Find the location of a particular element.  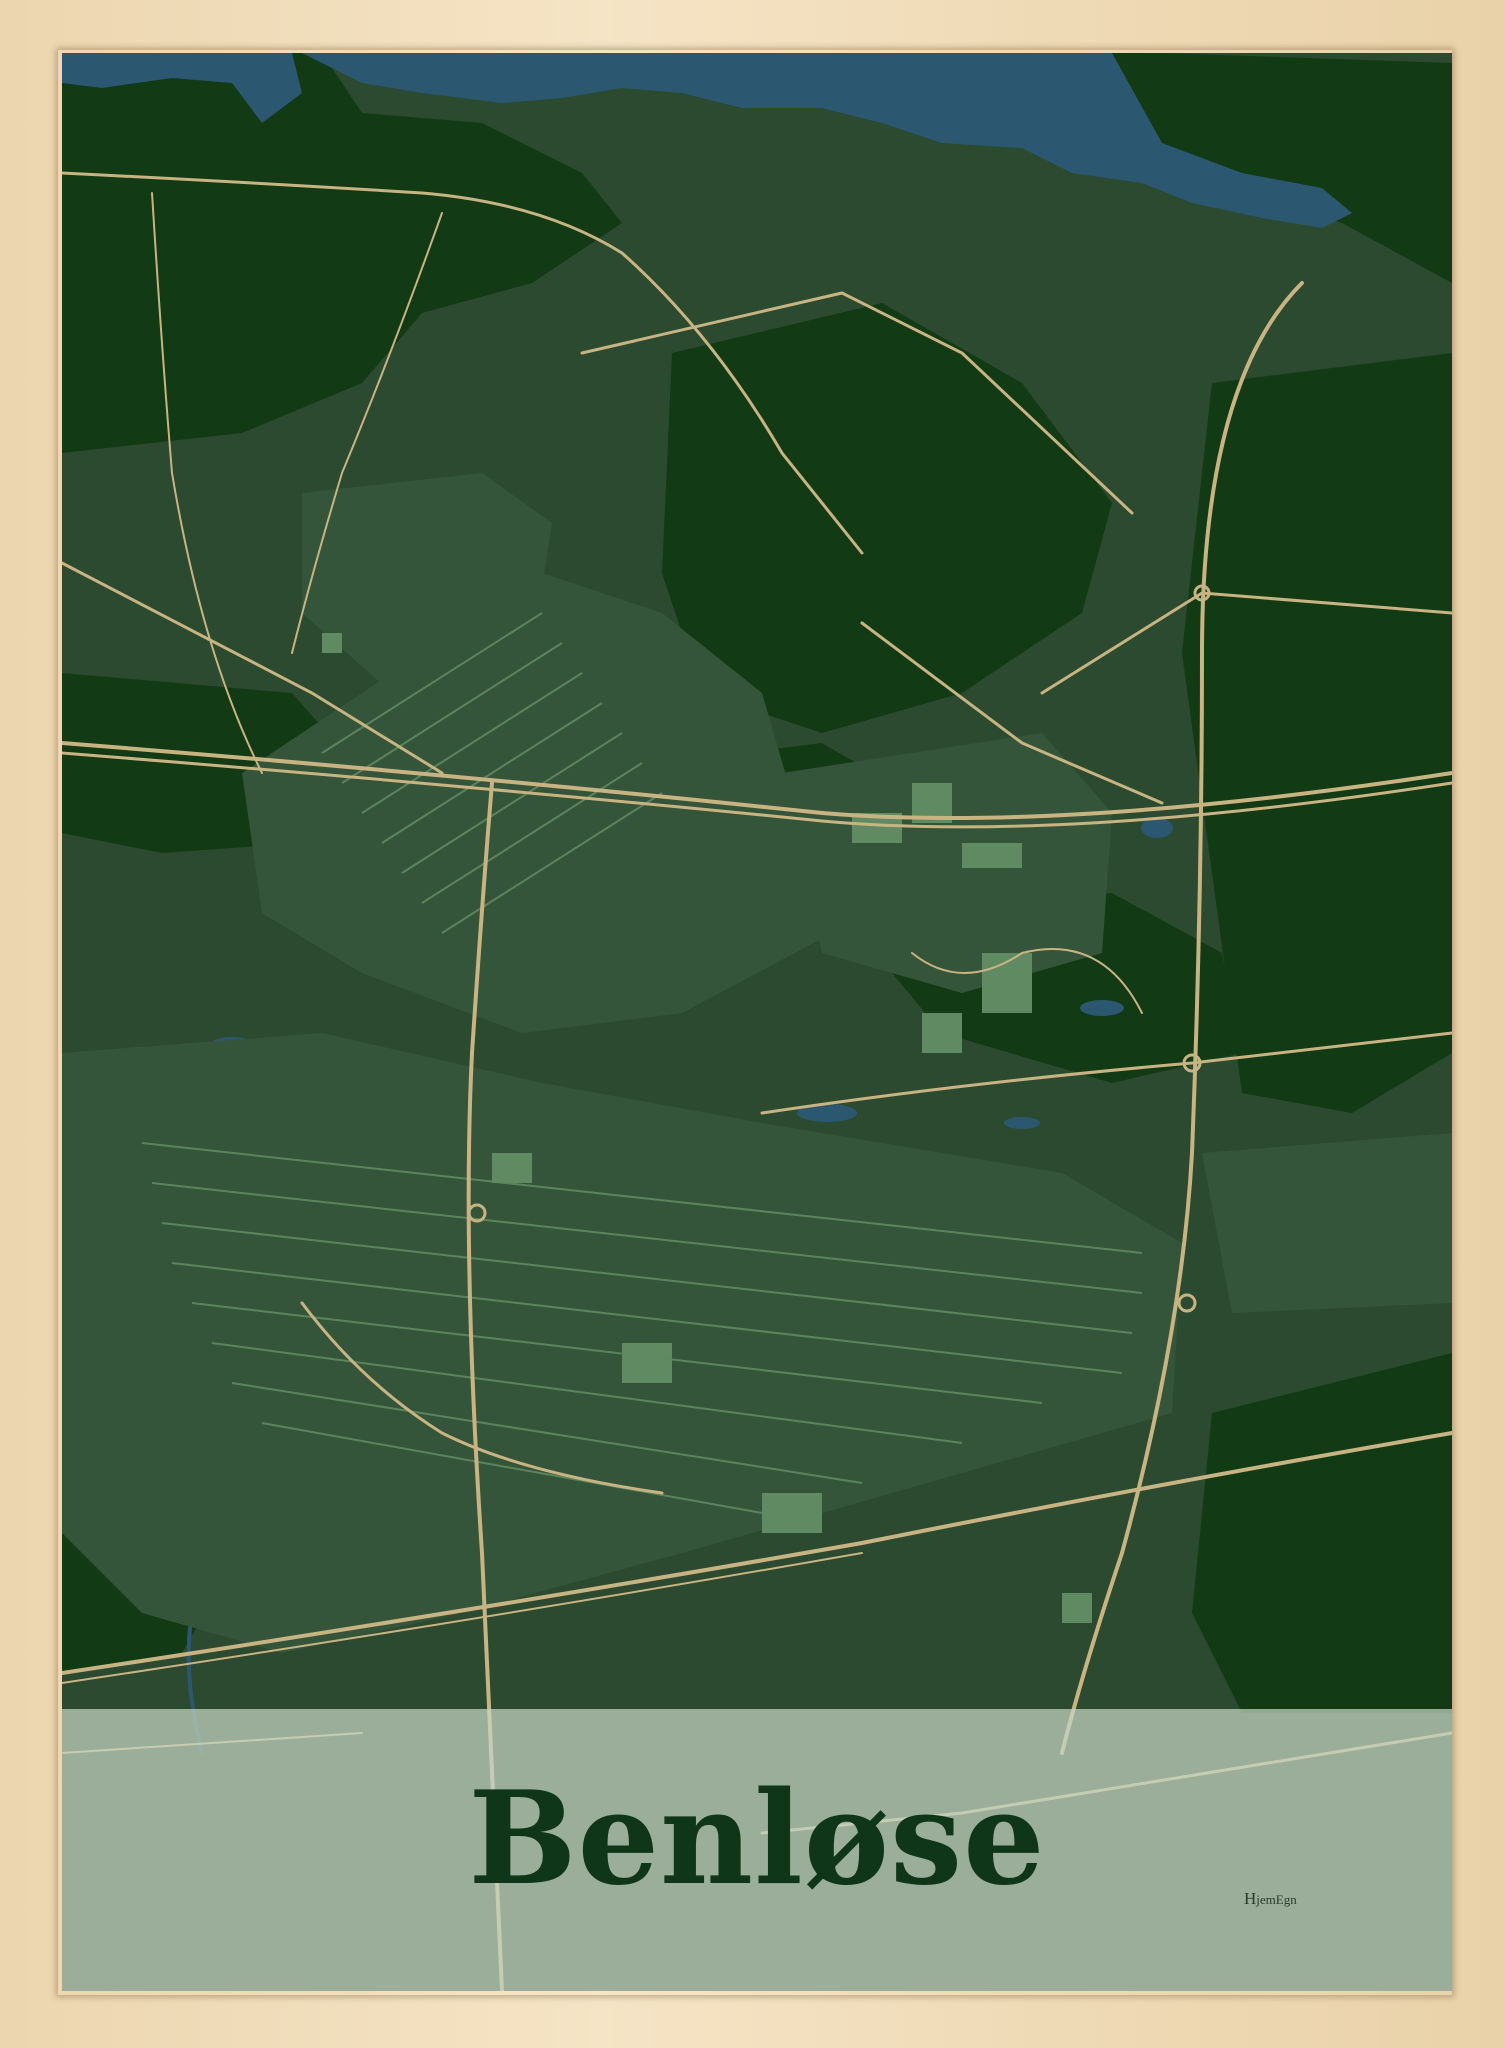

field-east-south is located at coordinates (1327, 1223).